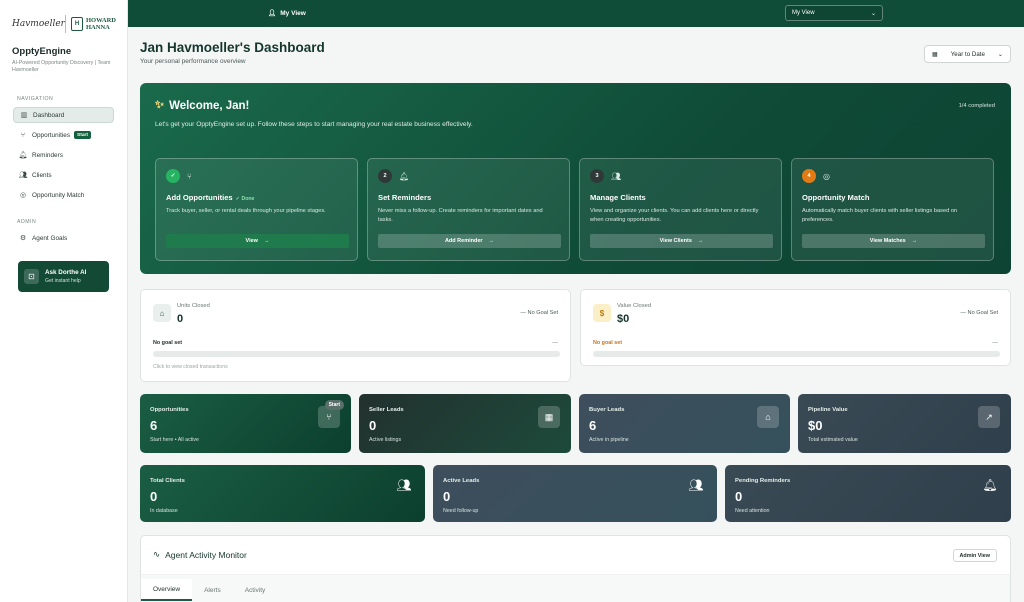 This screenshot has height=602, width=1024. What do you see at coordinates (167, 590) in the screenshot?
I see `tab-overview: Overview` at bounding box center [167, 590].